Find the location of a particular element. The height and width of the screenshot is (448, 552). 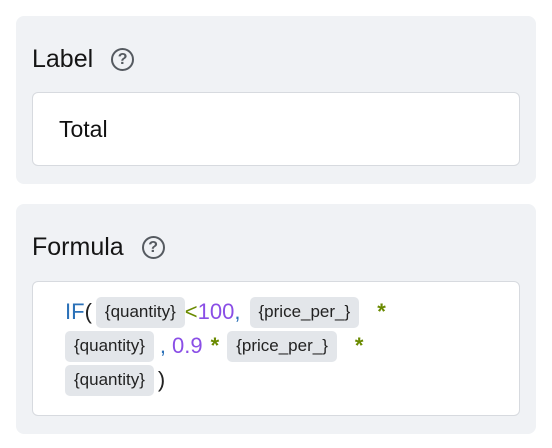

label-input is located at coordinates (276, 129).